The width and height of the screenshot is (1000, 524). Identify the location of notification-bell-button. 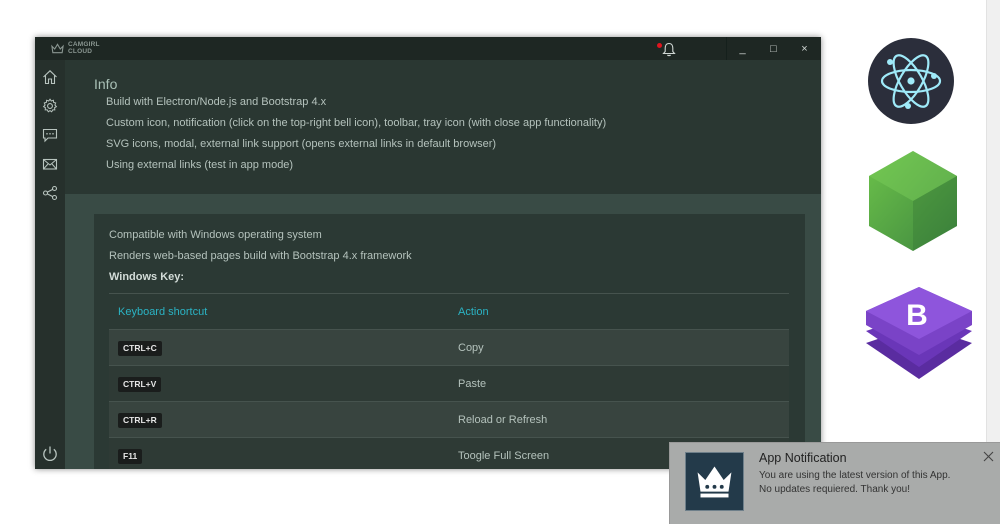
(665, 49).